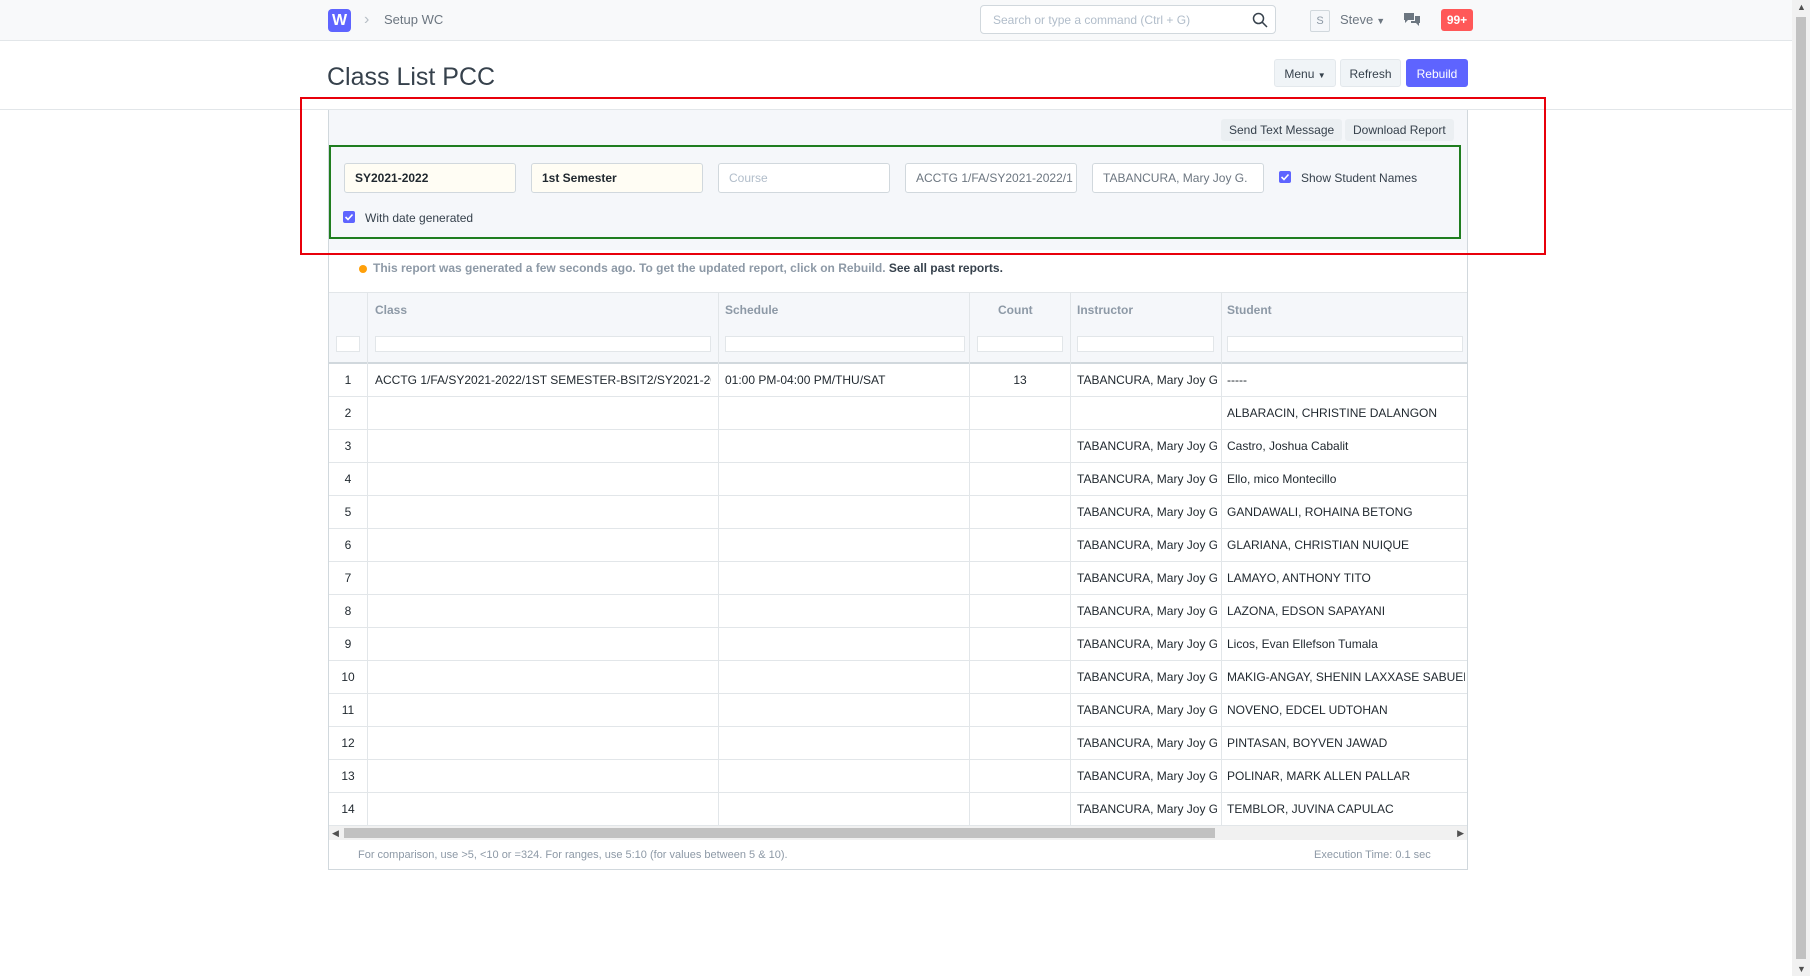 This screenshot has height=976, width=1810. Describe the element at coordinates (411, 77) in the screenshot. I see `page-title: Class List PCC` at that location.